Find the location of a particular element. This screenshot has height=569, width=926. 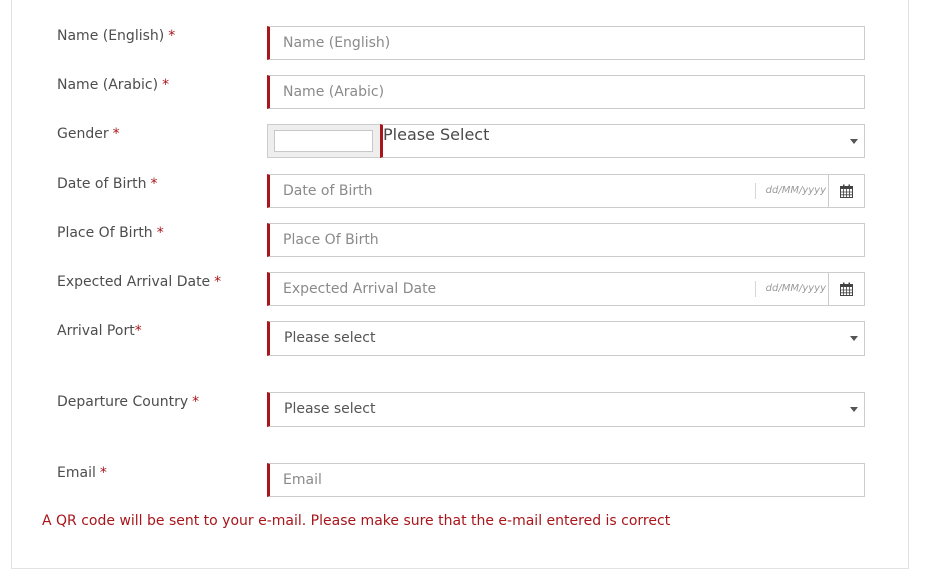

departure-country-selected-value: Please select is located at coordinates (330, 409).